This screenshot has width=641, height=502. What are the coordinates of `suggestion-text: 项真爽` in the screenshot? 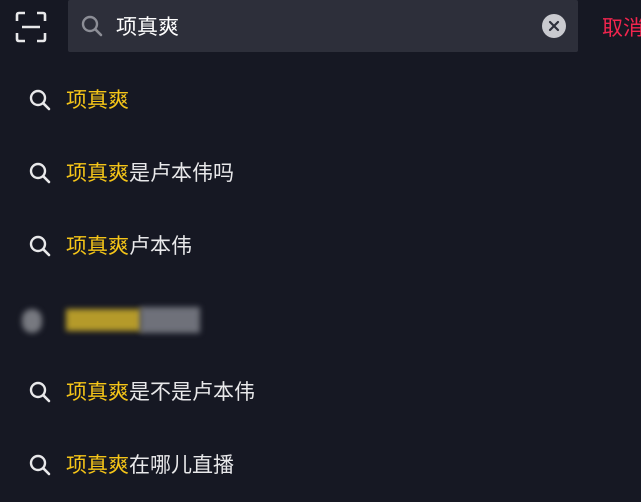 It's located at (97, 100).